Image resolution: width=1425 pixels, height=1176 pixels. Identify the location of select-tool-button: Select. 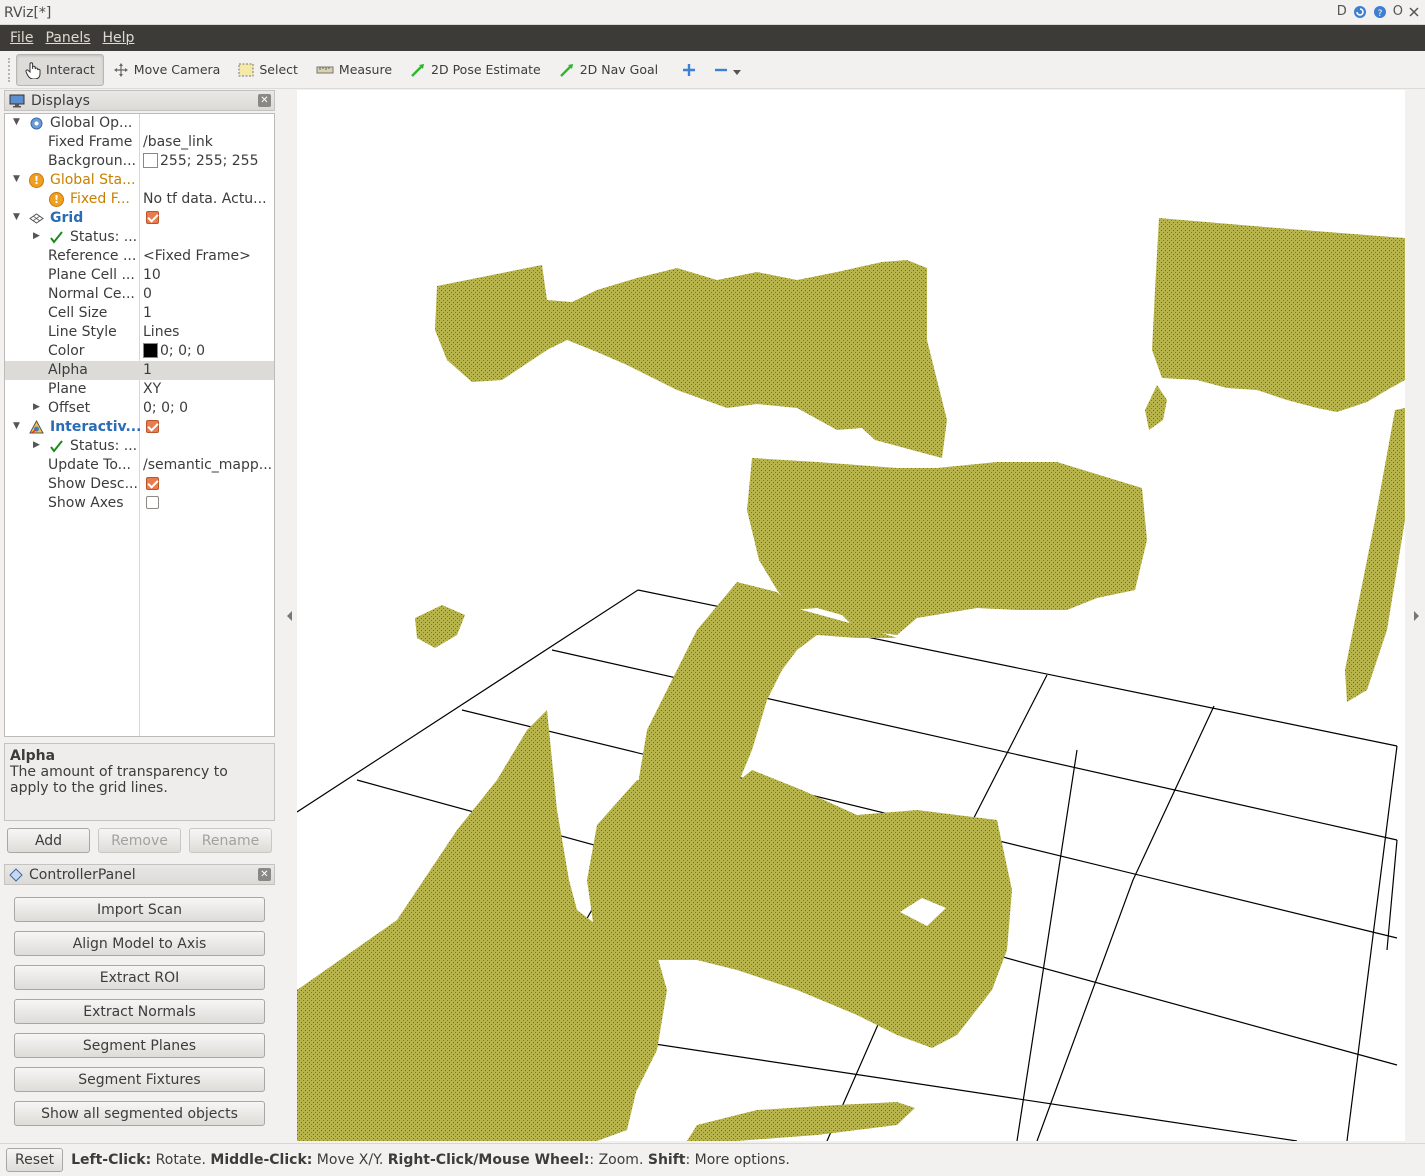
(268, 70).